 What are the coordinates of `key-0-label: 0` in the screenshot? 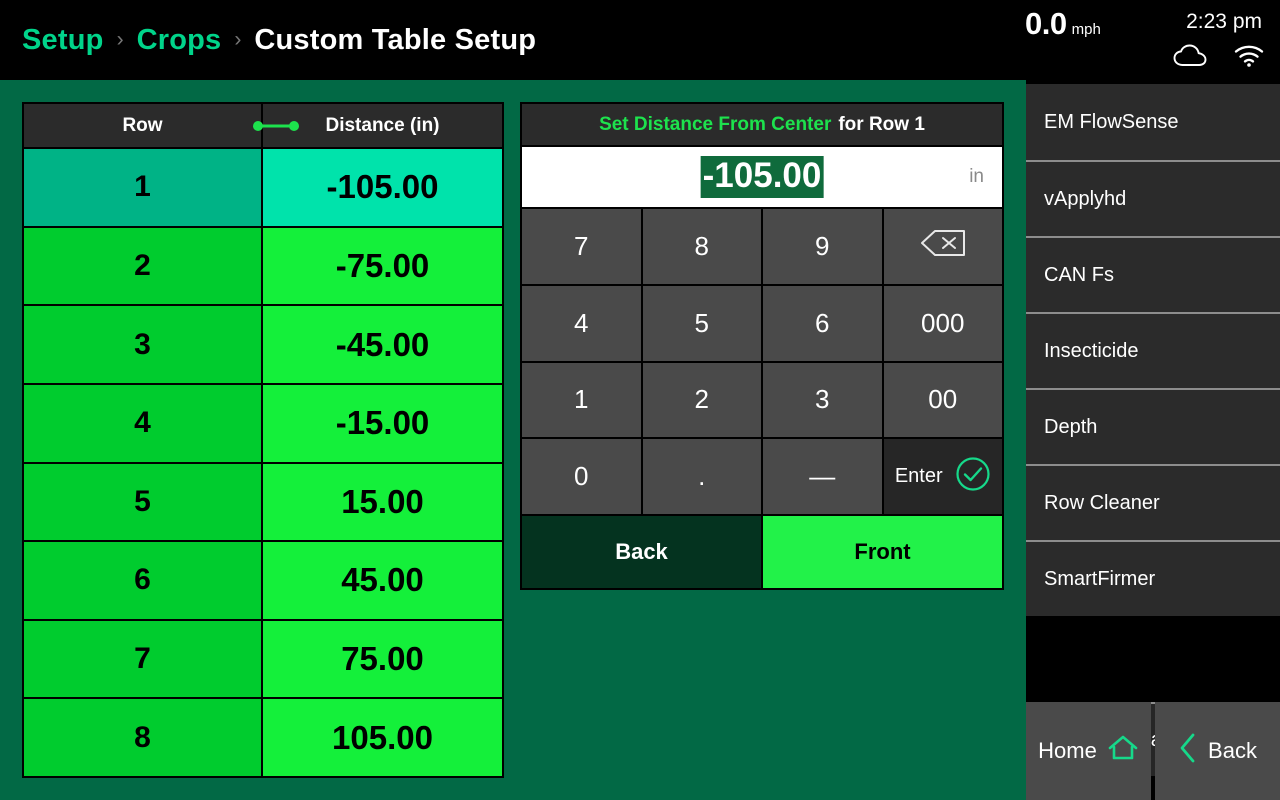 It's located at (581, 476).